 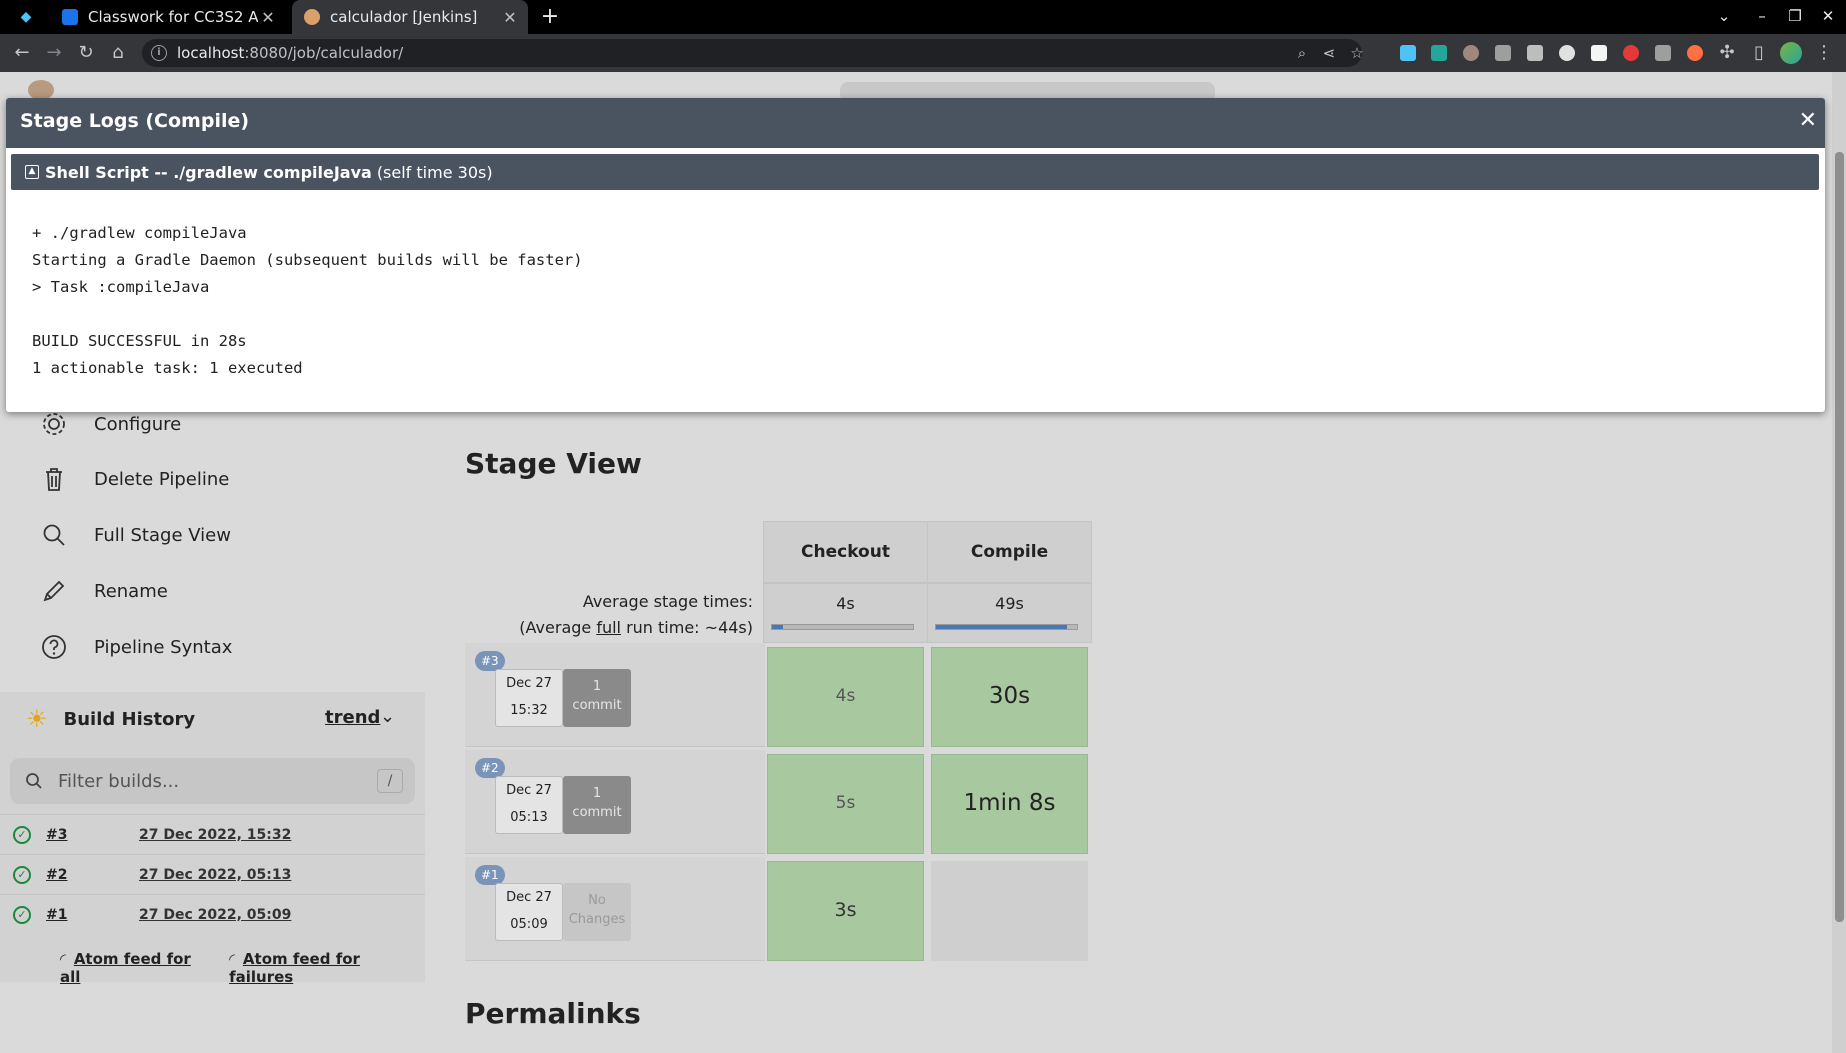 What do you see at coordinates (615, 909) in the screenshot?
I see `run-row-label: #1 Dec 27 05:09 No Changes` at bounding box center [615, 909].